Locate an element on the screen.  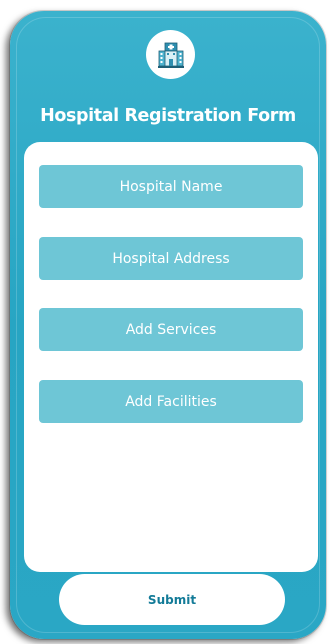
hospital-icon is located at coordinates (170, 55).